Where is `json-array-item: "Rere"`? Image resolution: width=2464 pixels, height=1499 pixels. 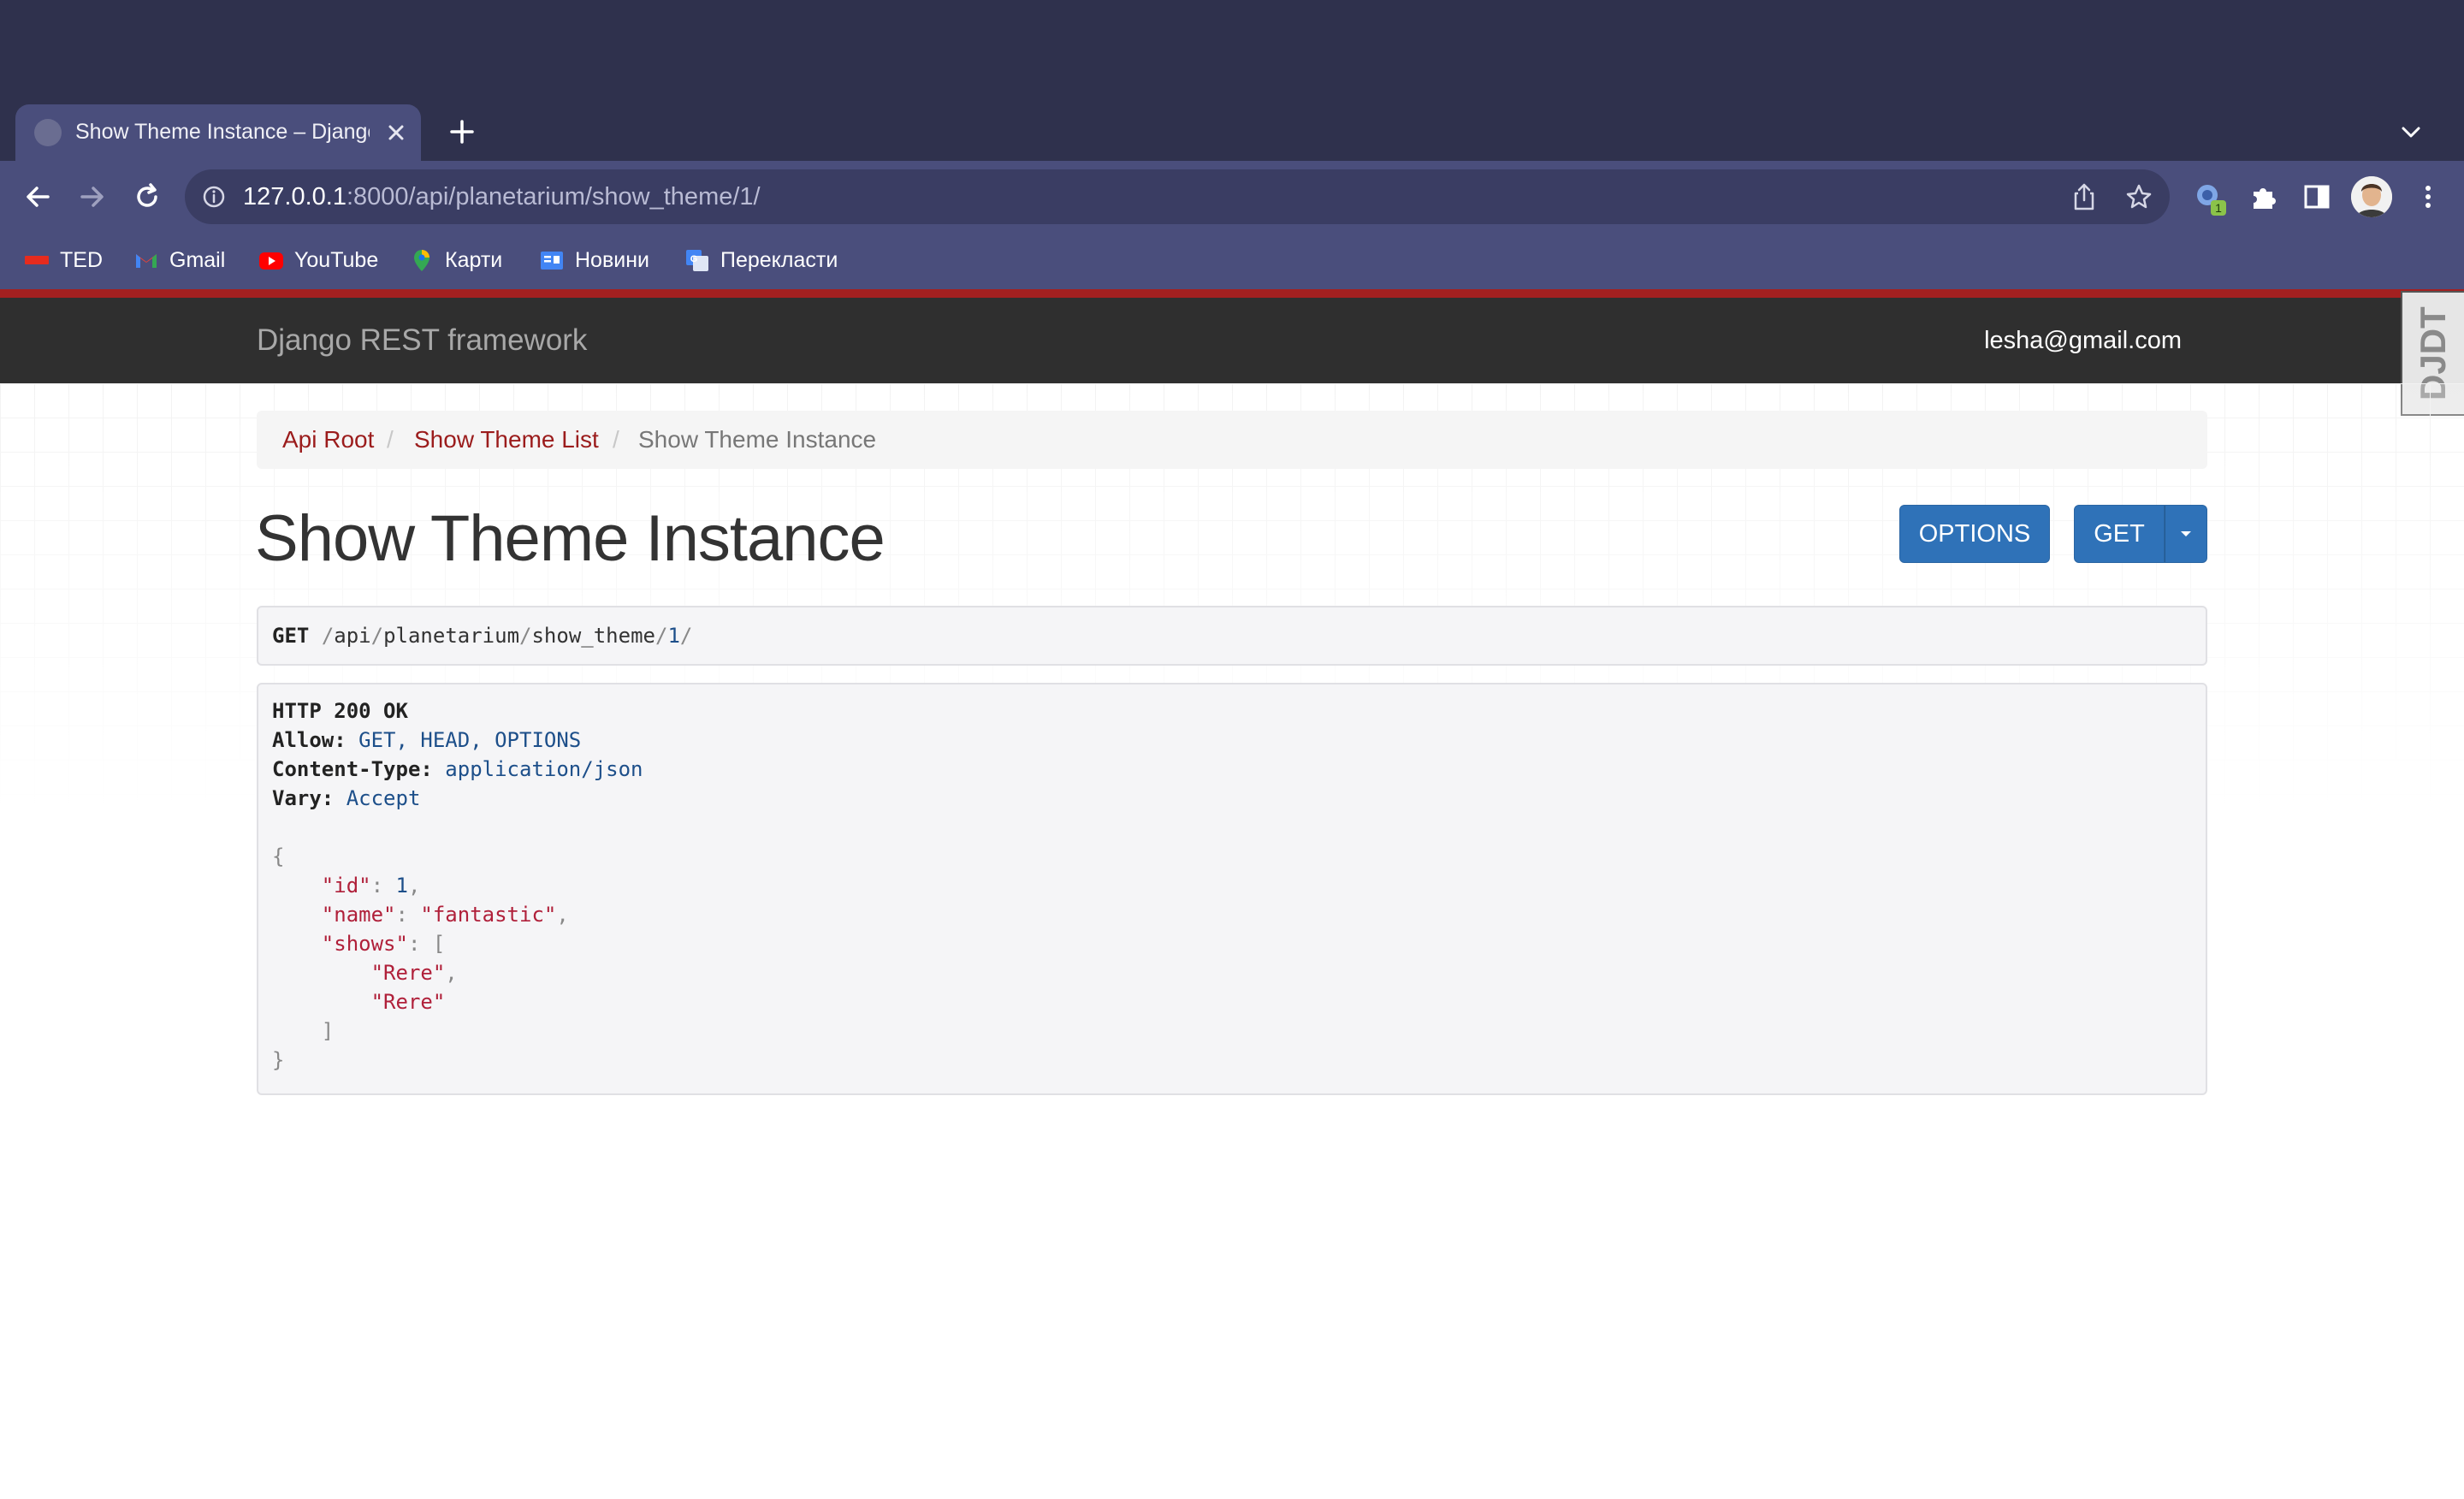 json-array-item: "Rere" is located at coordinates (408, 1002).